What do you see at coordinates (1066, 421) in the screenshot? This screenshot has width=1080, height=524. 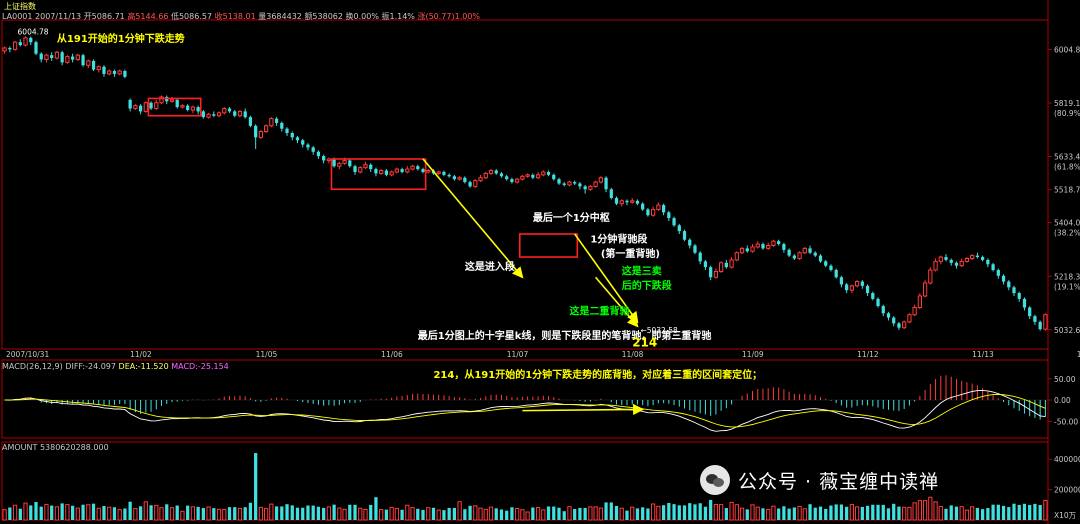 I see `macd-tick-label: -50.00` at bounding box center [1066, 421].